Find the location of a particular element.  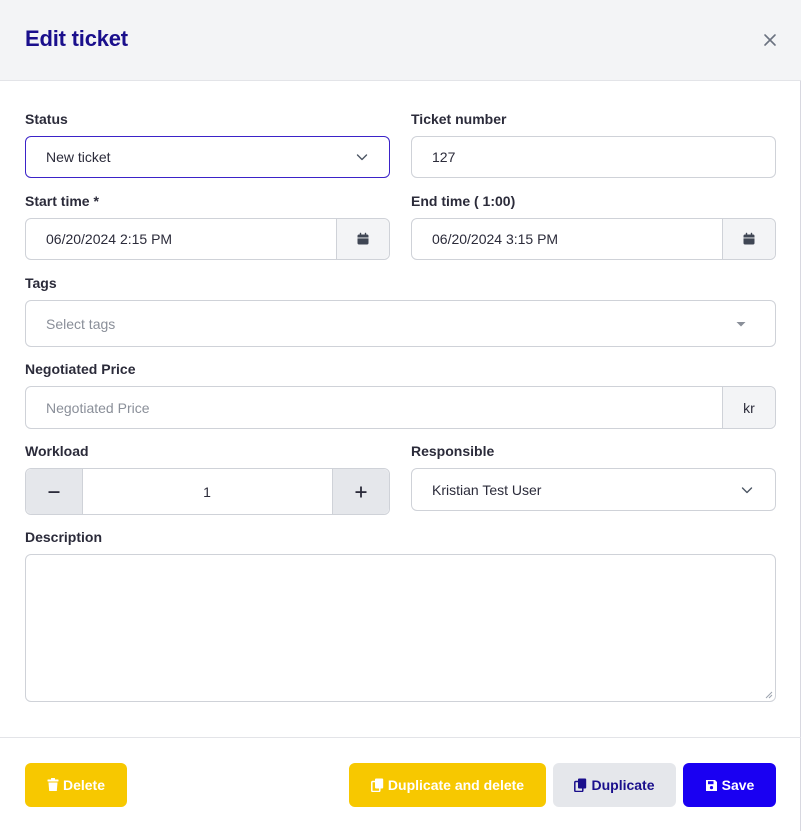

description-label: Description is located at coordinates (64, 537).